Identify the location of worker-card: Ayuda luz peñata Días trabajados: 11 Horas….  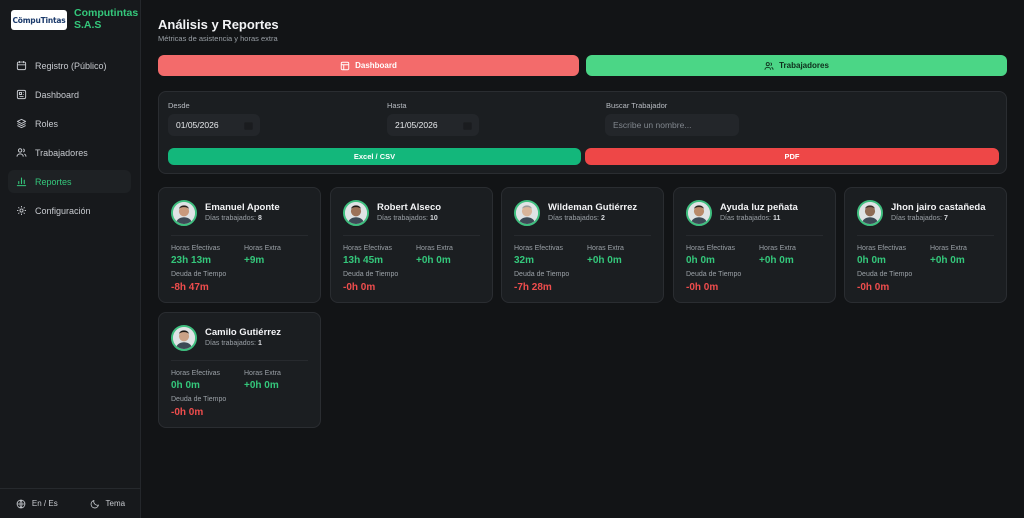
(754, 245).